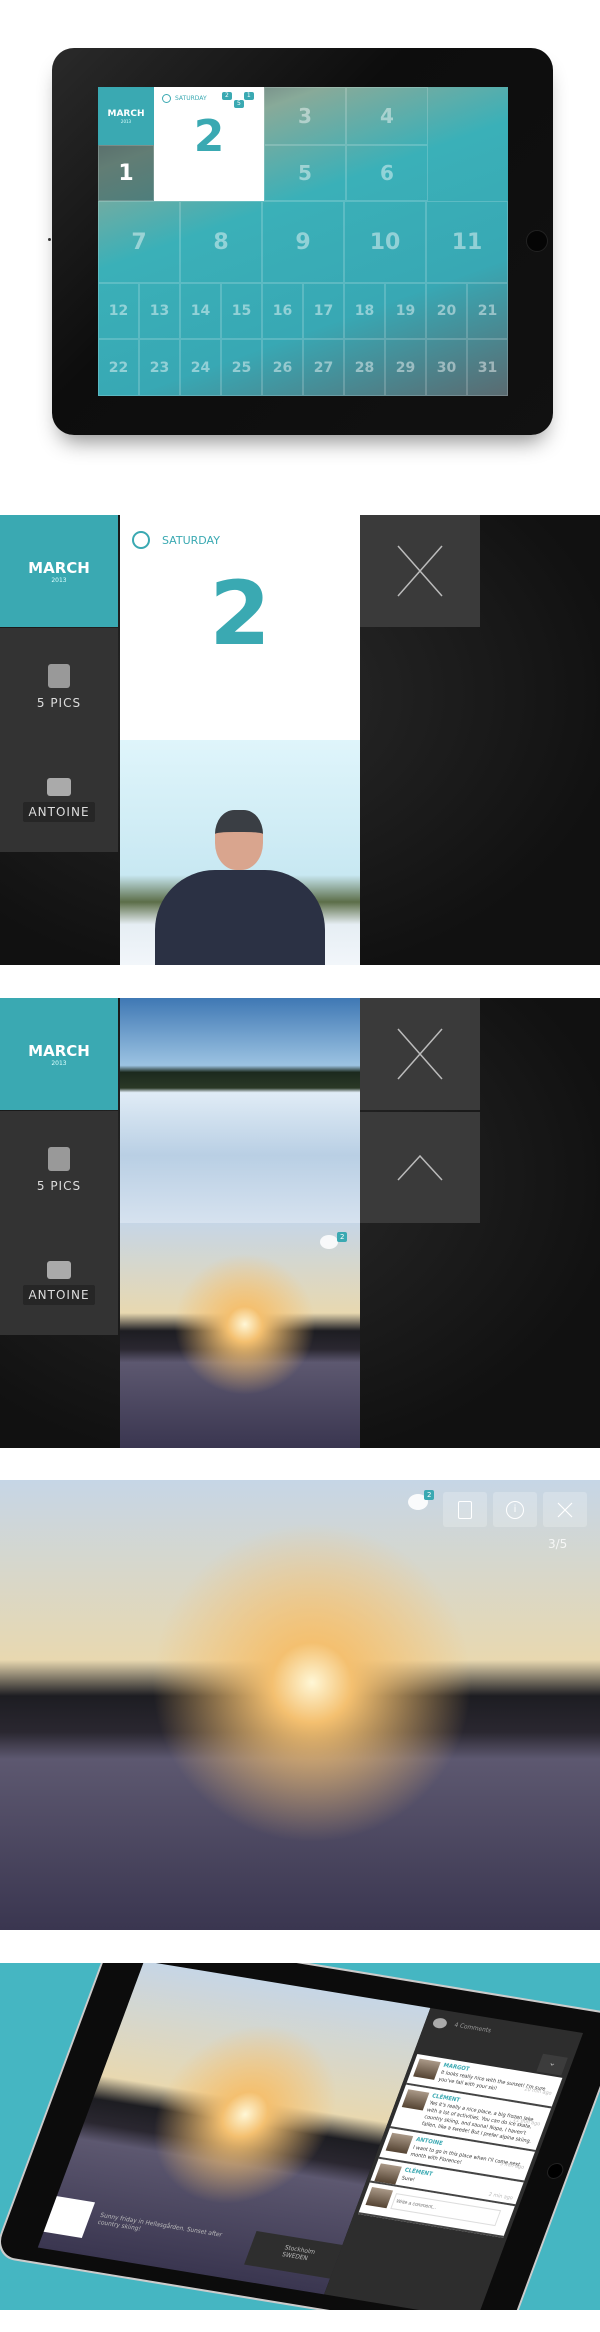 This screenshot has width=600, height=2332. What do you see at coordinates (59, 1159) in the screenshot?
I see `tablet-icon` at bounding box center [59, 1159].